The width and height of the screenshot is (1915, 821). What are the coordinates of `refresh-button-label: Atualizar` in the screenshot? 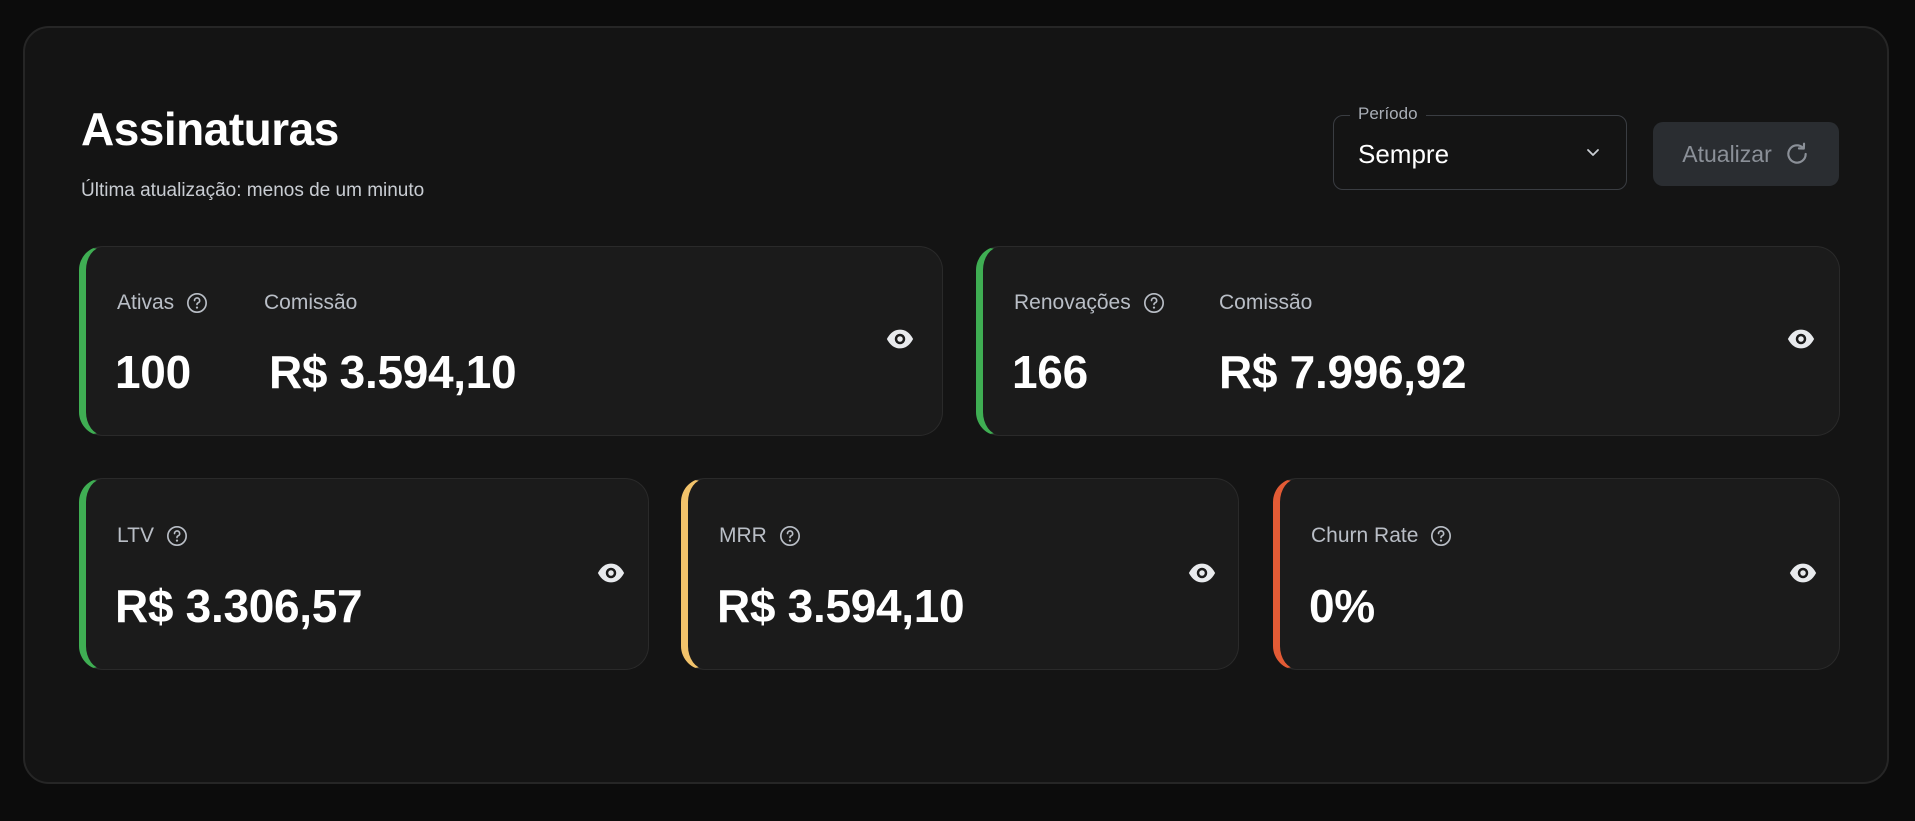 It's located at (1727, 153).